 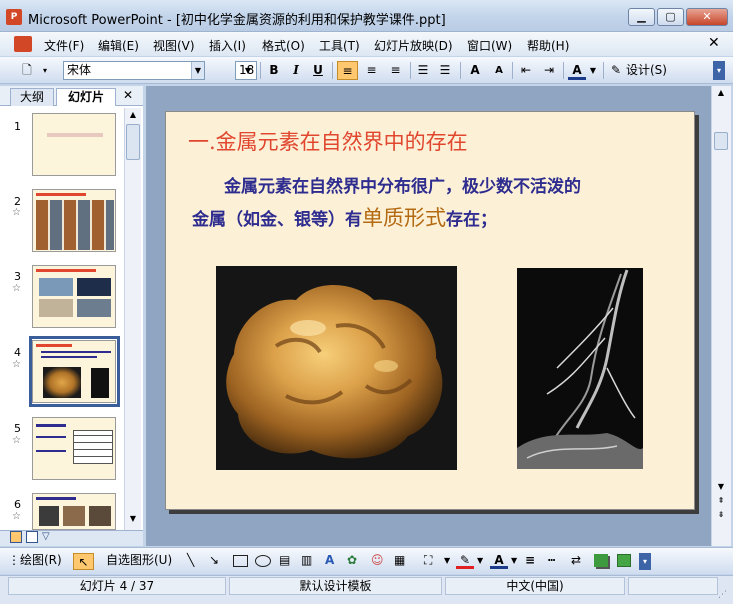 What do you see at coordinates (722, 595) in the screenshot?
I see `resize-grip-icon: ⋰` at bounding box center [722, 595].